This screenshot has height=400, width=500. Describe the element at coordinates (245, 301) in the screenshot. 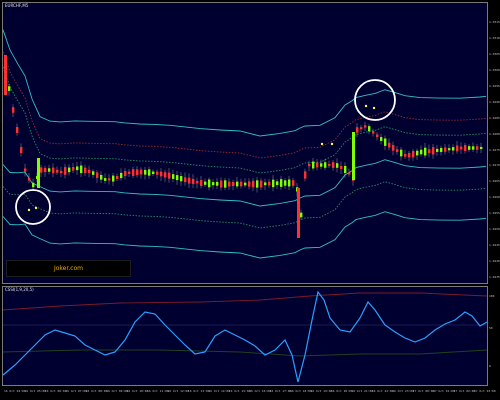

I see `osc-upper-line` at that location.